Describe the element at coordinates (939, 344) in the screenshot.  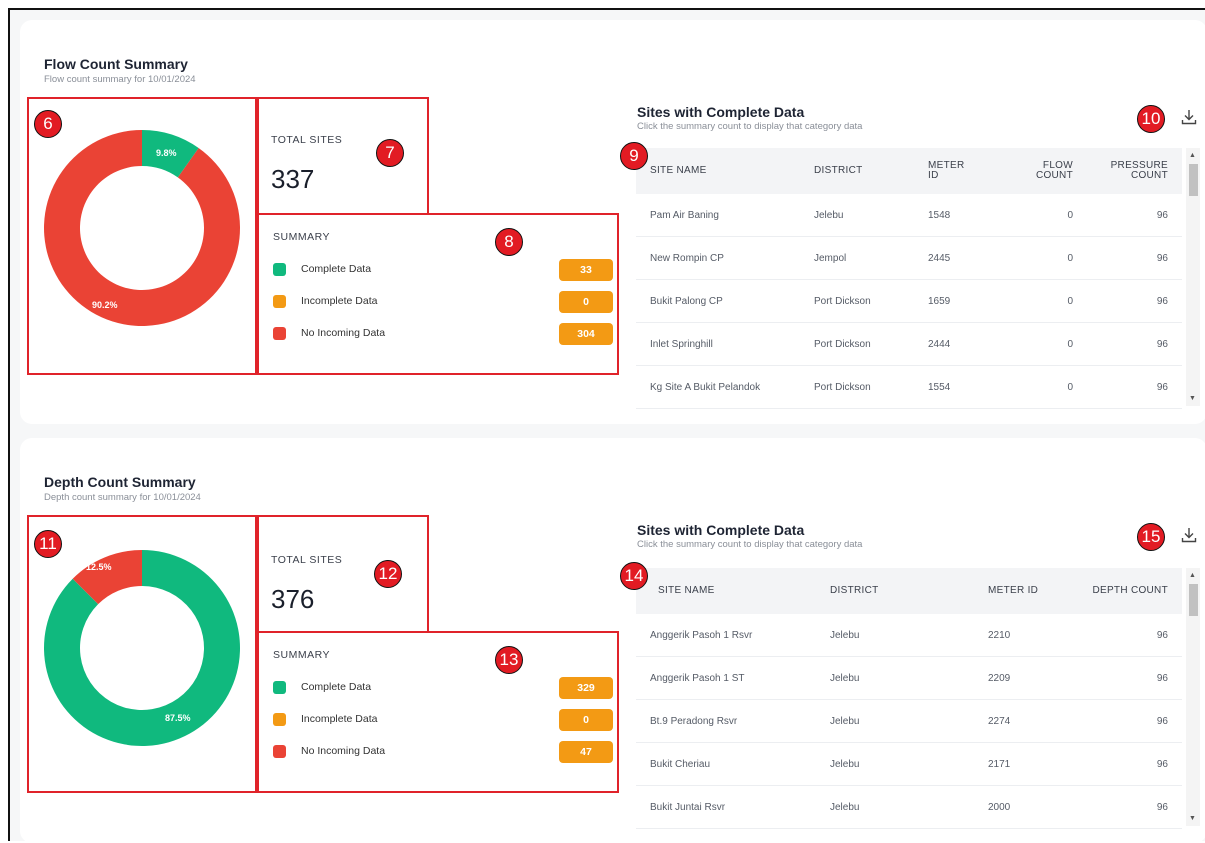
I see `table-cell: 2444` at that location.